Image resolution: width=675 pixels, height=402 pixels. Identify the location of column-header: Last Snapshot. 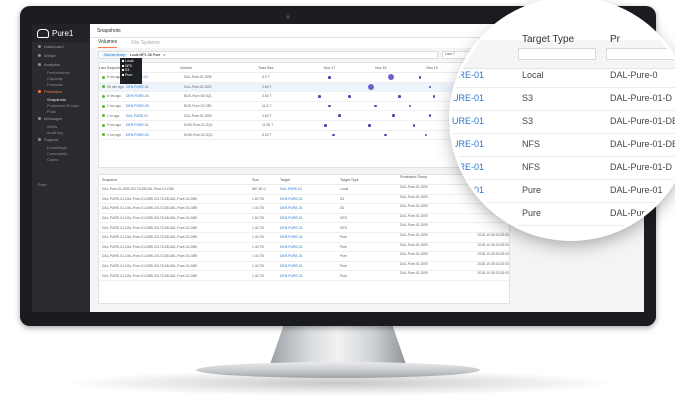
(110, 68).